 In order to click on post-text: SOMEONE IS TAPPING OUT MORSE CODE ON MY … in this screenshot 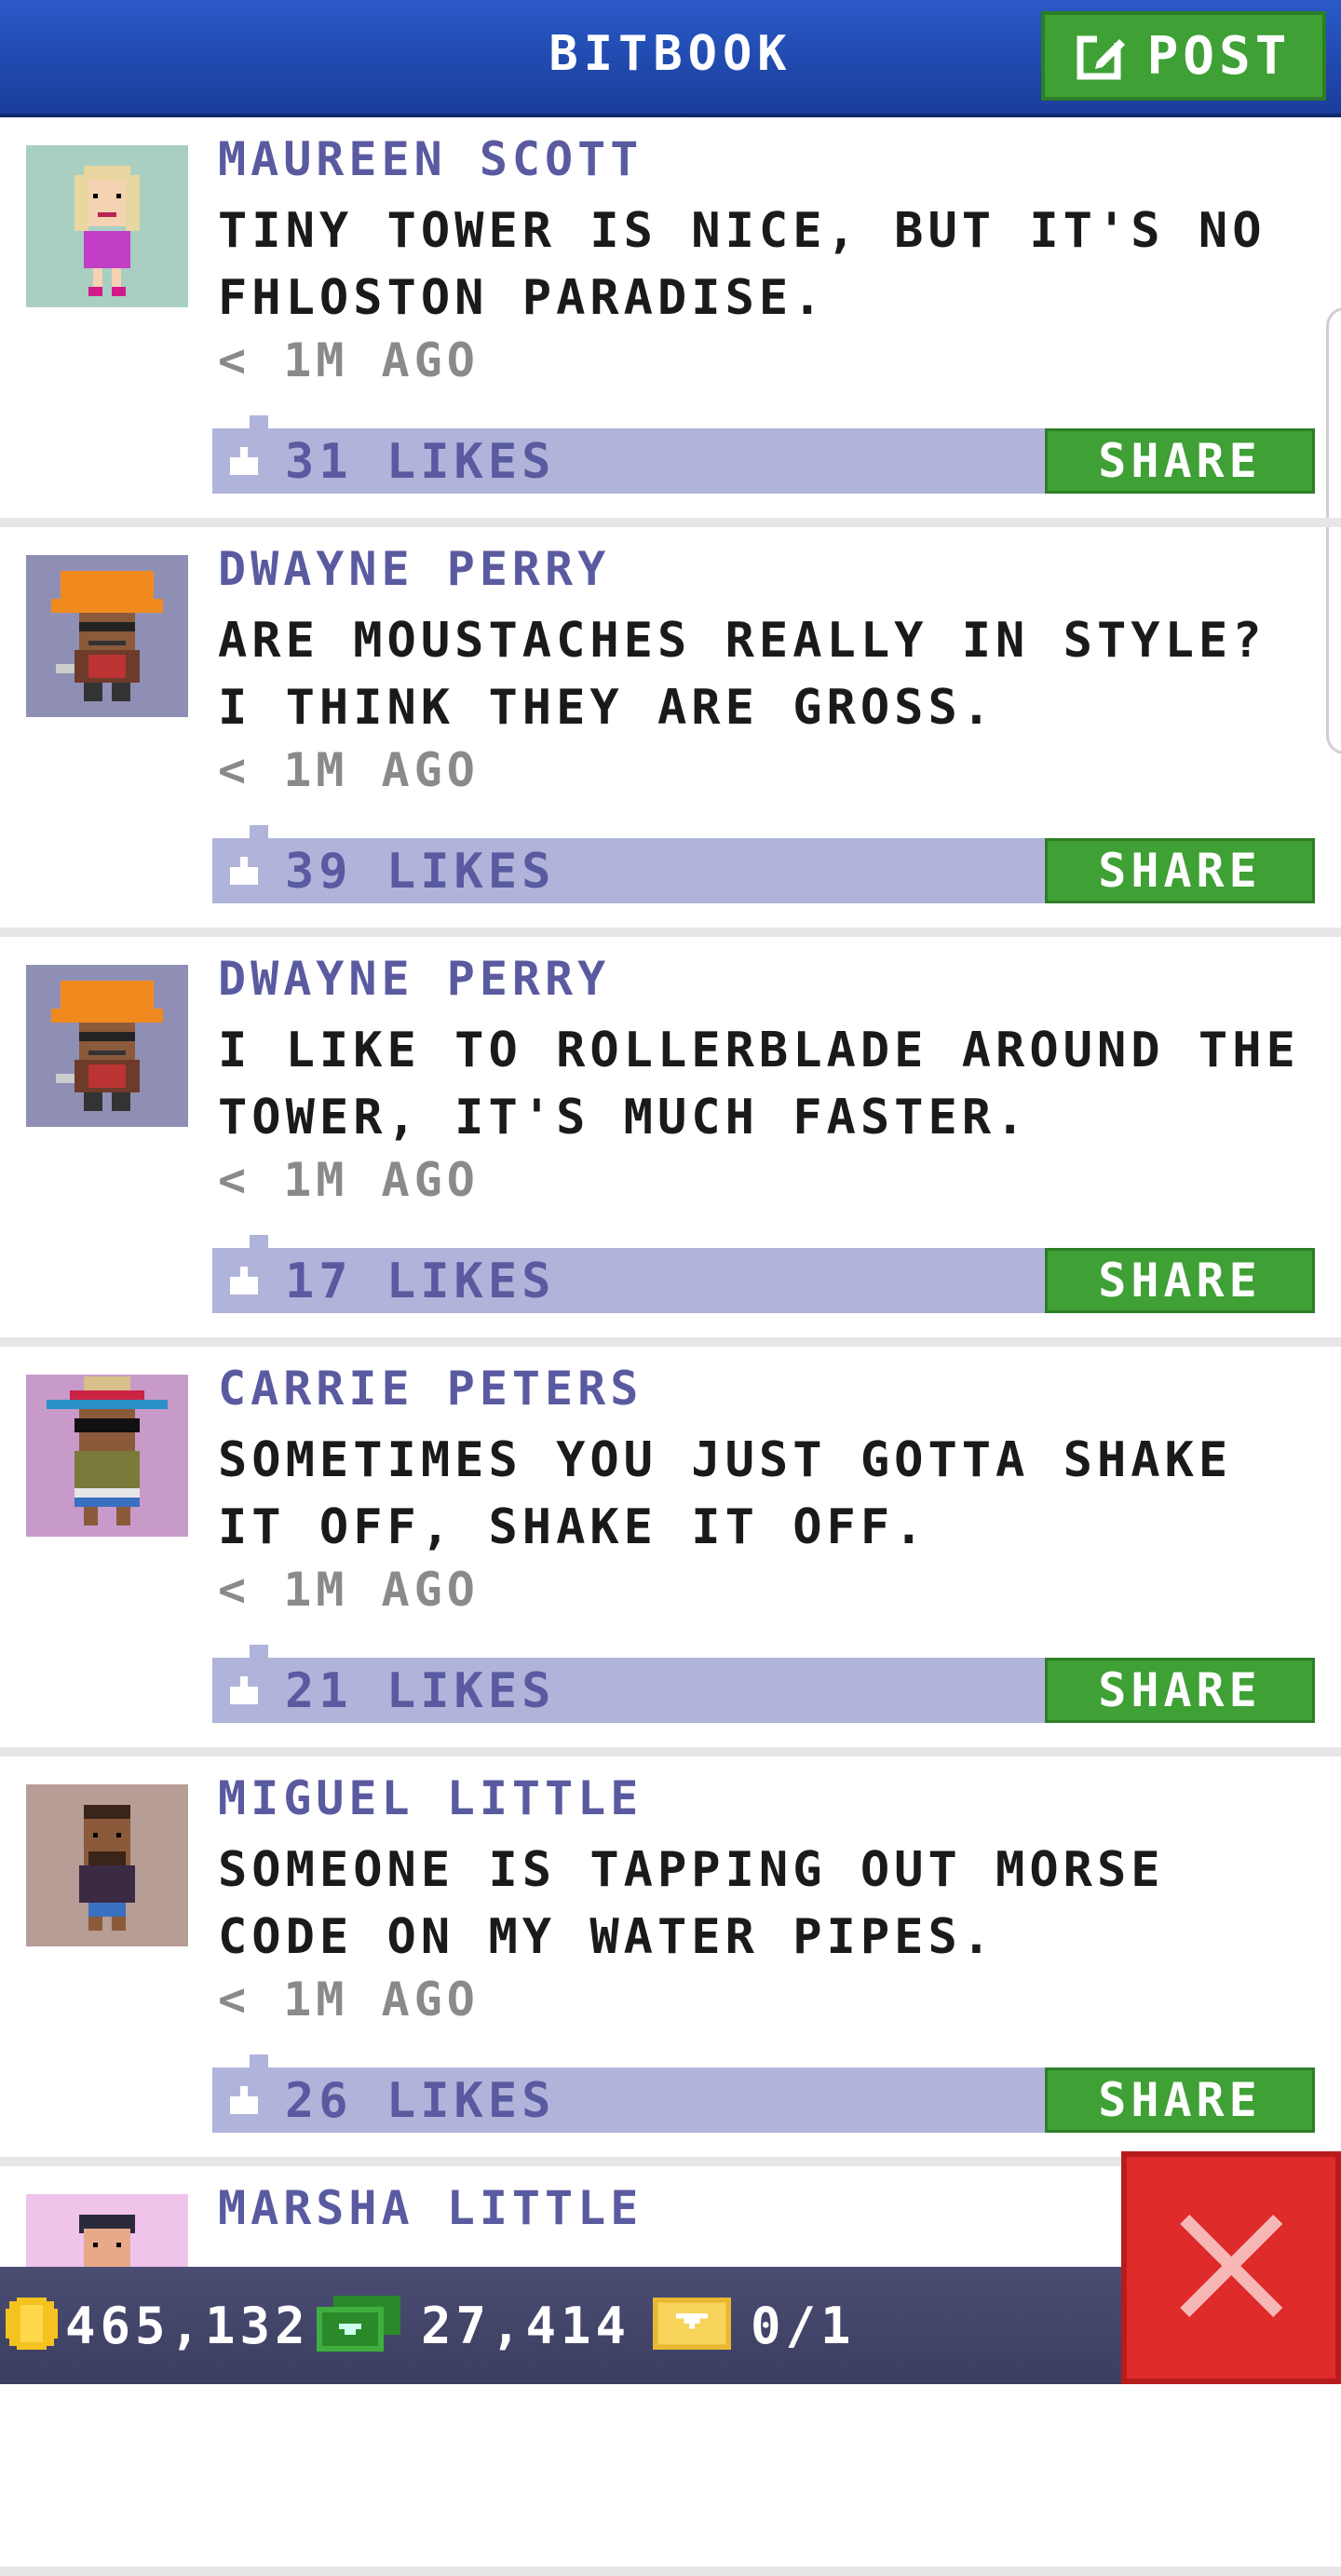, I will do `click(691, 1903)`.